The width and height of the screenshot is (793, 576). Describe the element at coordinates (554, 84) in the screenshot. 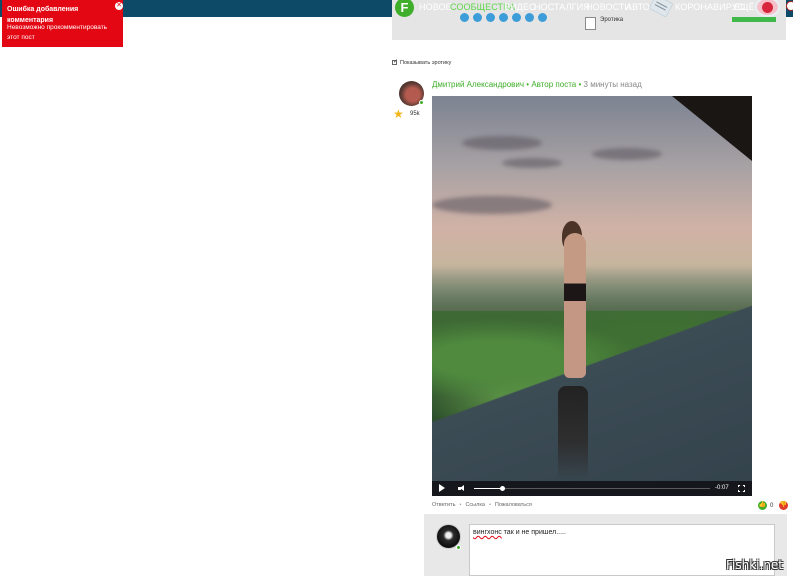

I see `author-badge: Автор поста` at that location.